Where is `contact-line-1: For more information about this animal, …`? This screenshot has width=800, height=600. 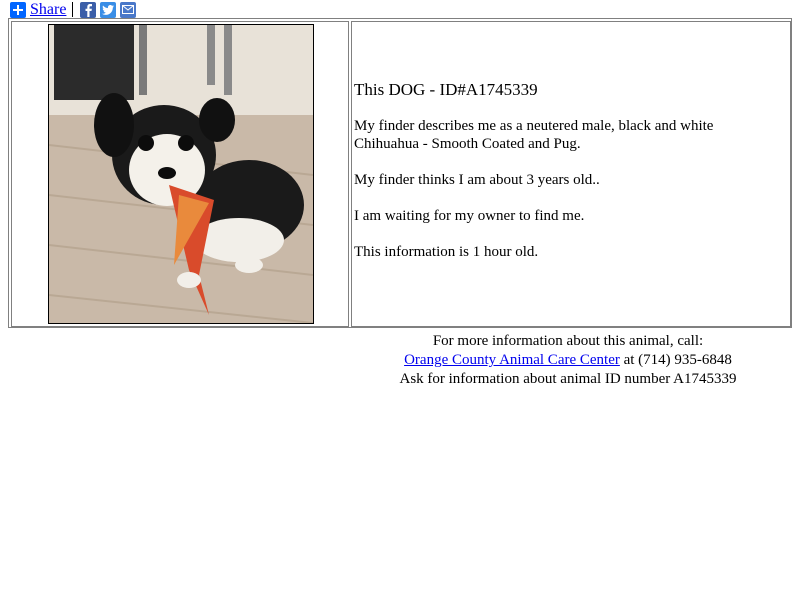 contact-line-1: For more information about this animal, … is located at coordinates (568, 341).